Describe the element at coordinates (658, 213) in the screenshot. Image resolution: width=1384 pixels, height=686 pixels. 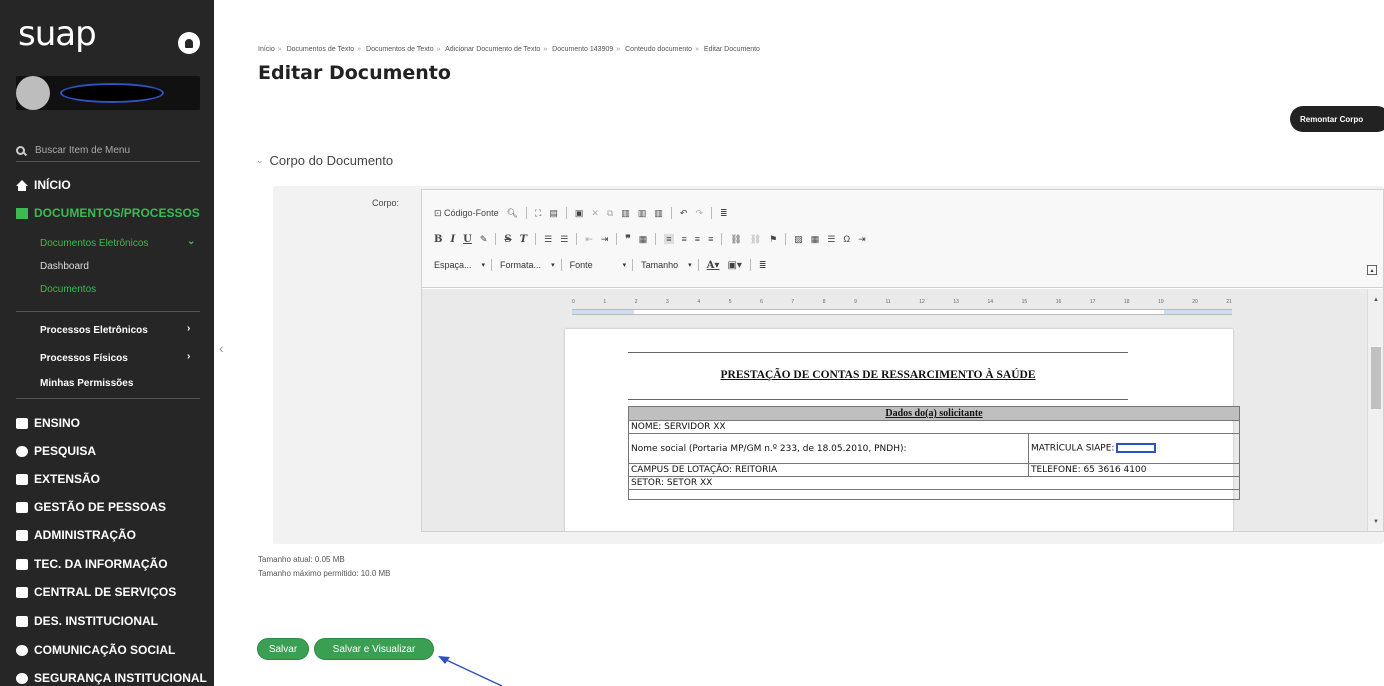
I see `paste-word-icon: ▥` at that location.